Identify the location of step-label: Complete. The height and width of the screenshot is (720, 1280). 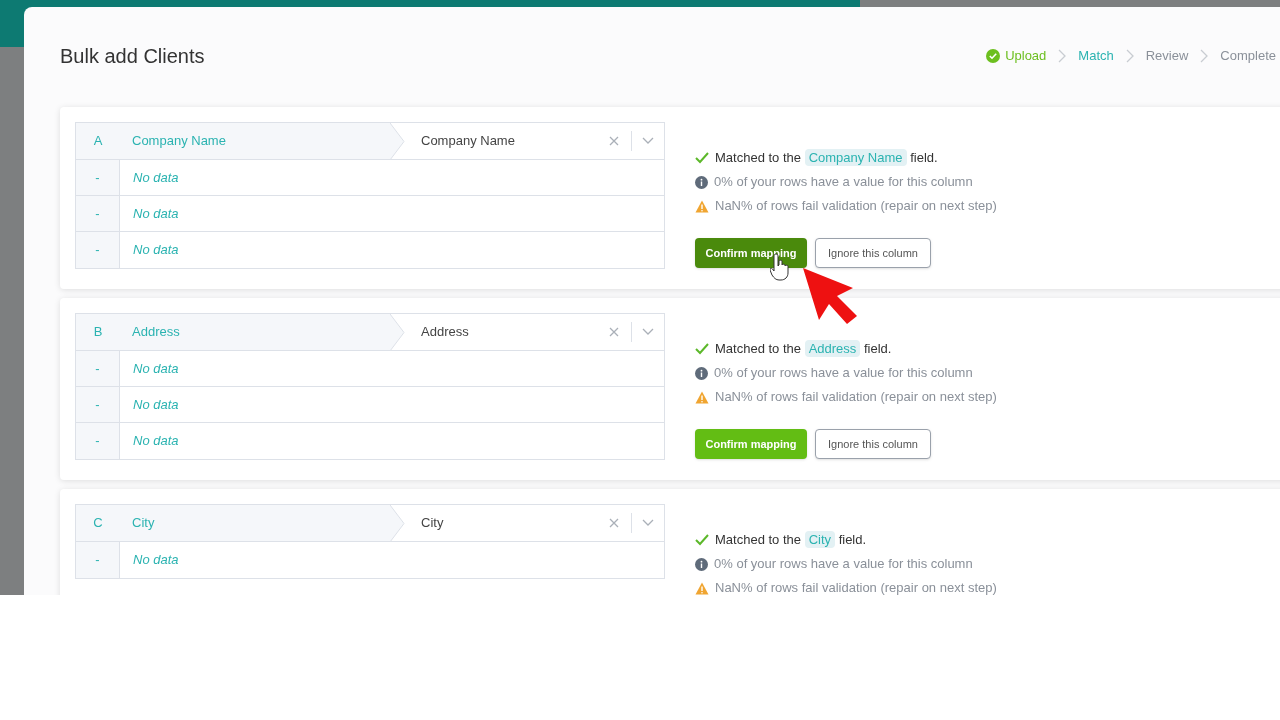
(1248, 56).